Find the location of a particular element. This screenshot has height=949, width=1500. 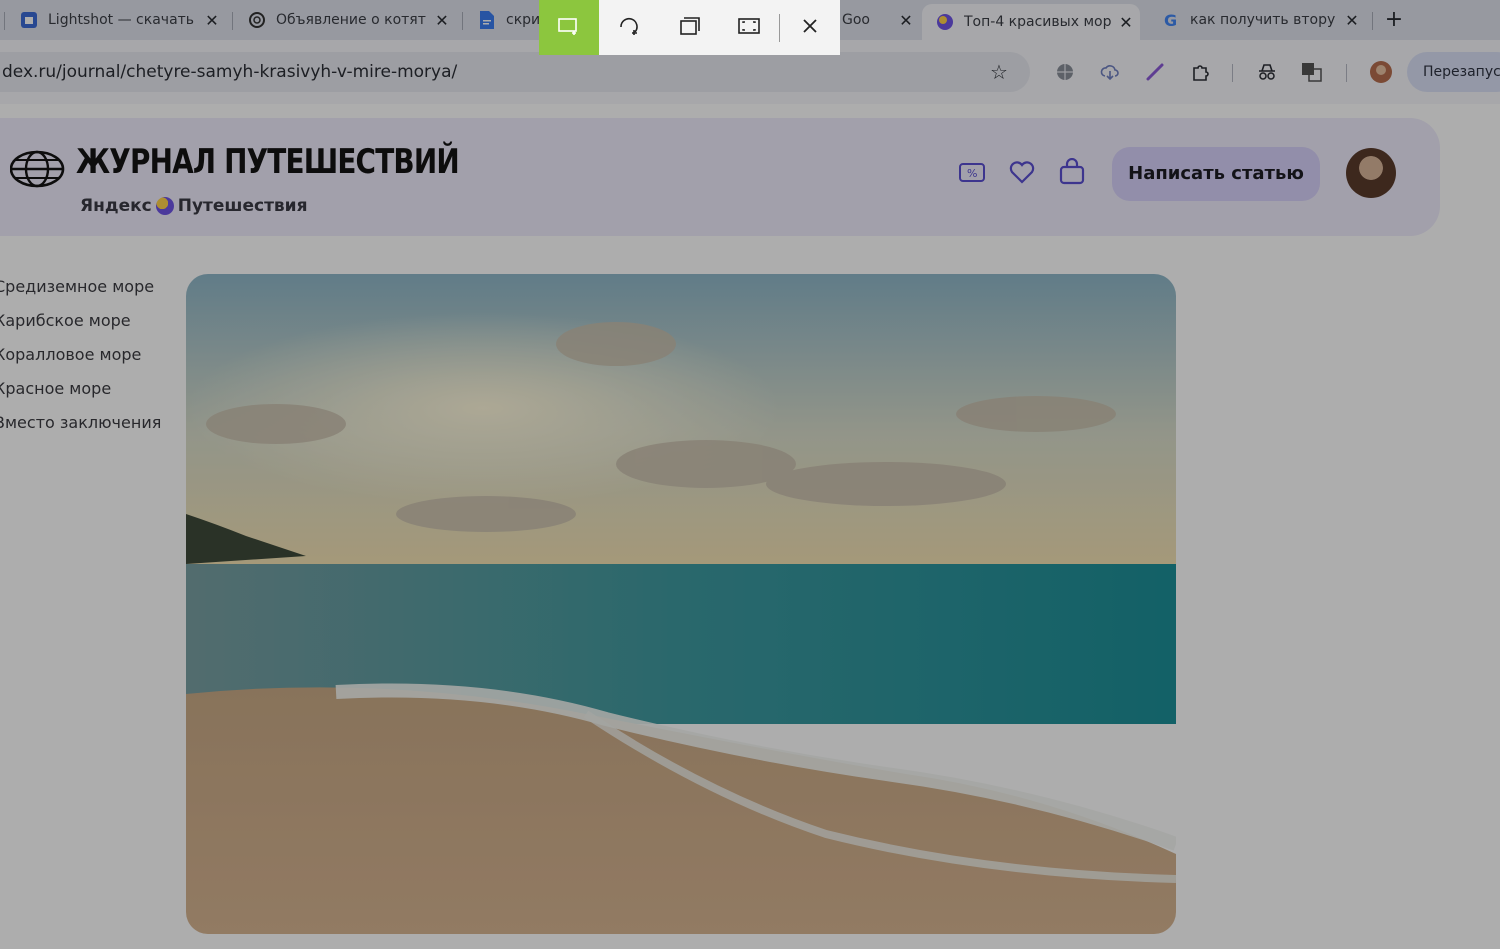

yandex-travel-logo-icon is located at coordinates (164, 206).